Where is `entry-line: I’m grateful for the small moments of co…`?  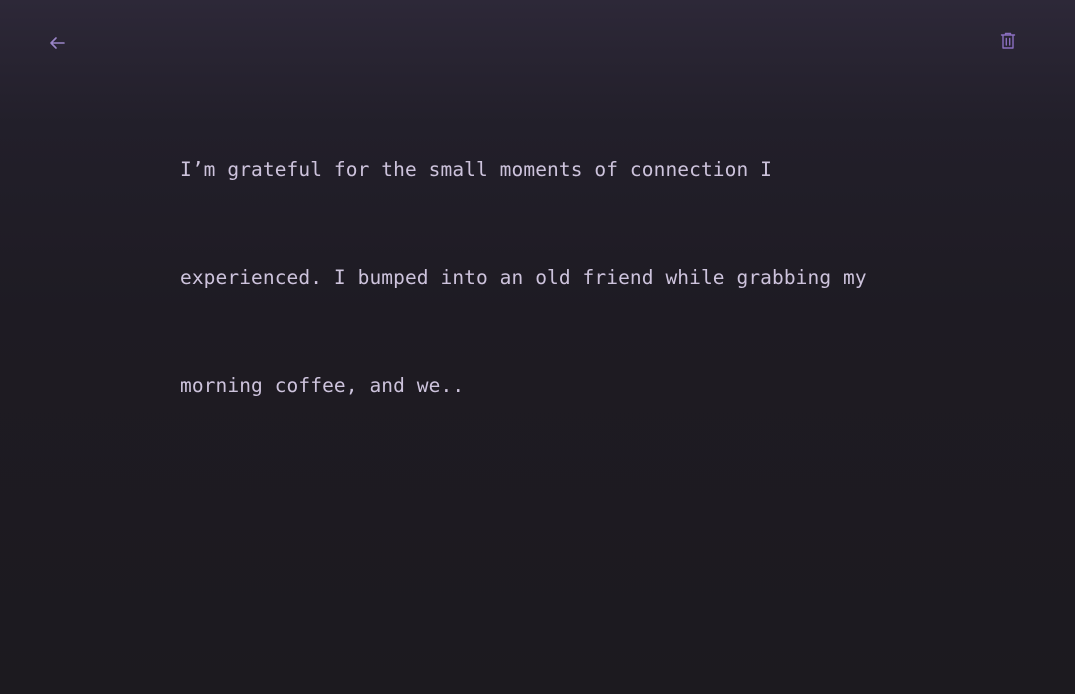
entry-line: I’m grateful for the small moments of co… is located at coordinates (476, 169).